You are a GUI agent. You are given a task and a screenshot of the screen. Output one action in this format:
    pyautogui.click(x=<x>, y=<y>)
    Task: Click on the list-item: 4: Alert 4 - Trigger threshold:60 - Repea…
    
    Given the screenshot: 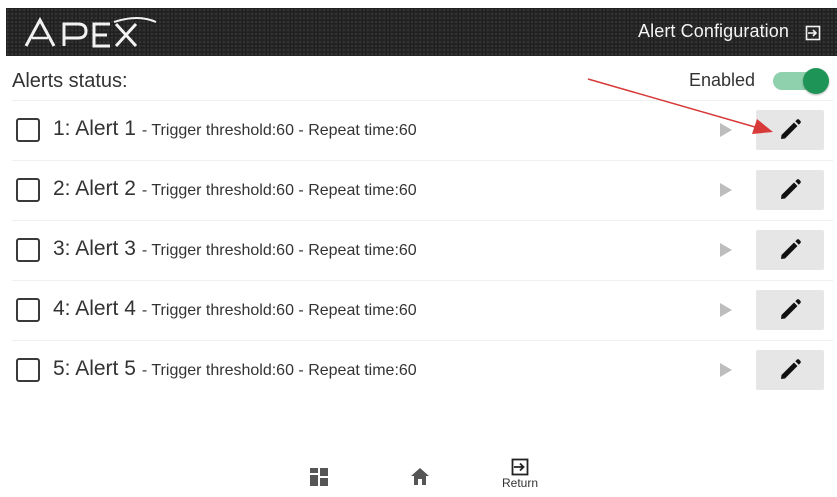 What is the action you would take?
    pyautogui.click(x=422, y=310)
    